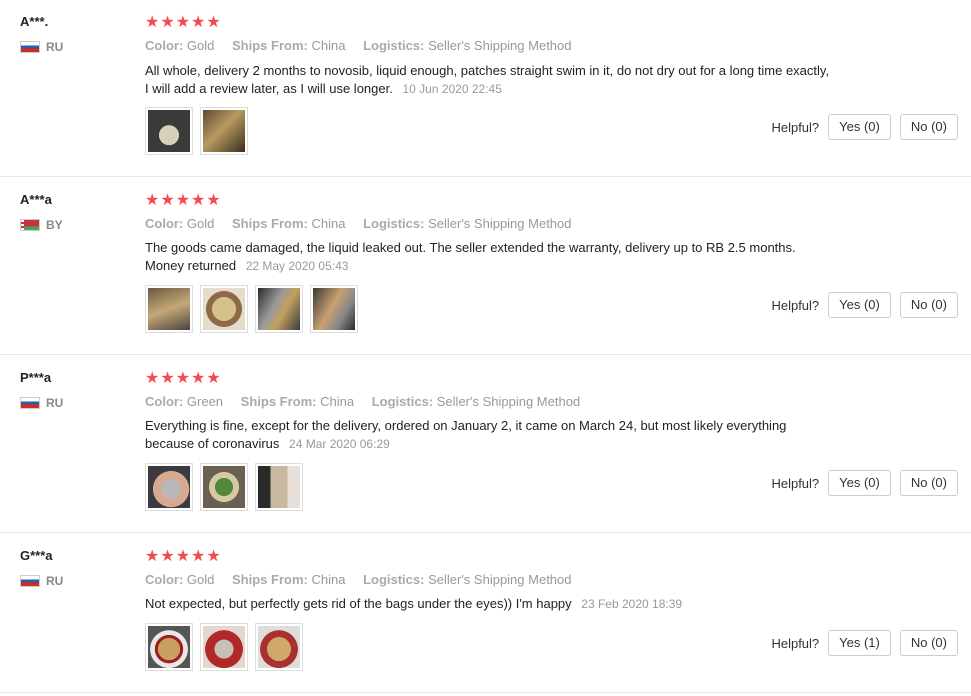 This screenshot has height=696, width=971. What do you see at coordinates (34, 21) in the screenshot?
I see `reviewer-name: A***.` at bounding box center [34, 21].